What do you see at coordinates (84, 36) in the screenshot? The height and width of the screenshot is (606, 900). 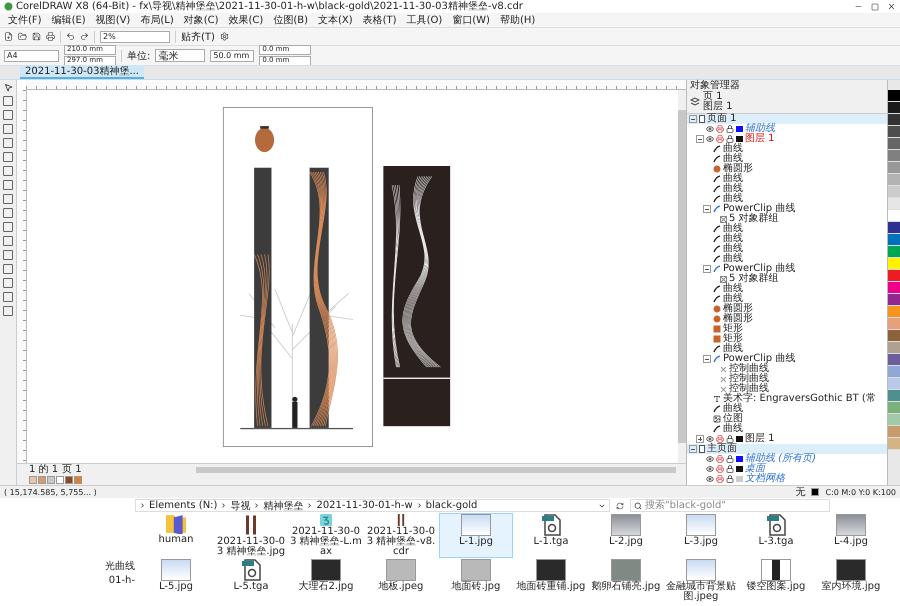 I see `redo-icon` at bounding box center [84, 36].